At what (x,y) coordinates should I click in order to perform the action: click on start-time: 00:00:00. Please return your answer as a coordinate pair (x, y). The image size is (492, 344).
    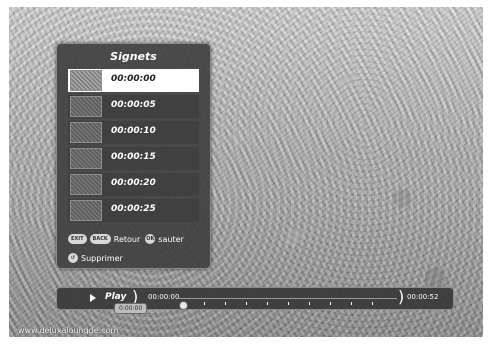
    Looking at the image, I should click on (164, 297).